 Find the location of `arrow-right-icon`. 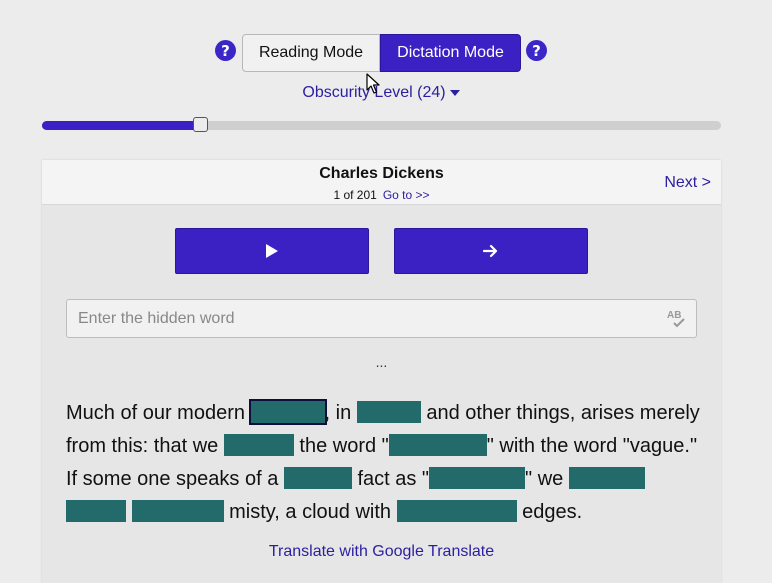

arrow-right-icon is located at coordinates (490, 251).